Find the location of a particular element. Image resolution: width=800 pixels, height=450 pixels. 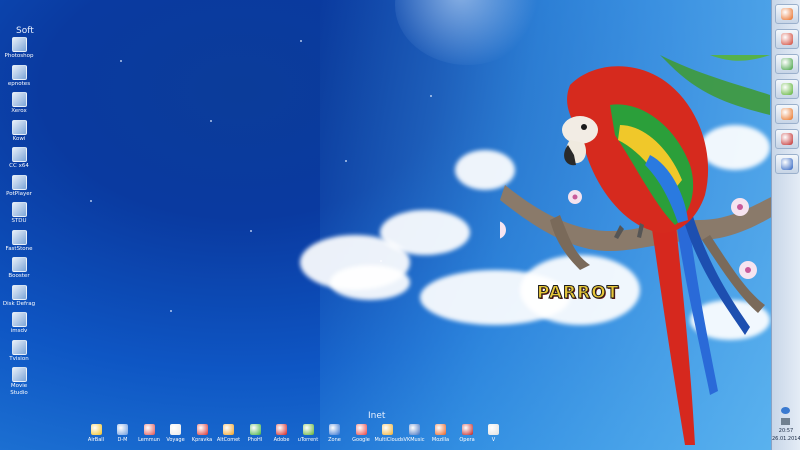

ccleaner-icon is located at coordinates (19, 154).